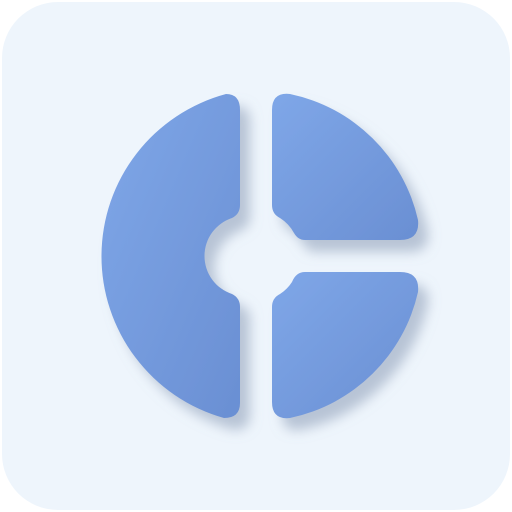  What do you see at coordinates (345, 345) in the screenshot?
I see `logo-bottom-right-segment` at bounding box center [345, 345].